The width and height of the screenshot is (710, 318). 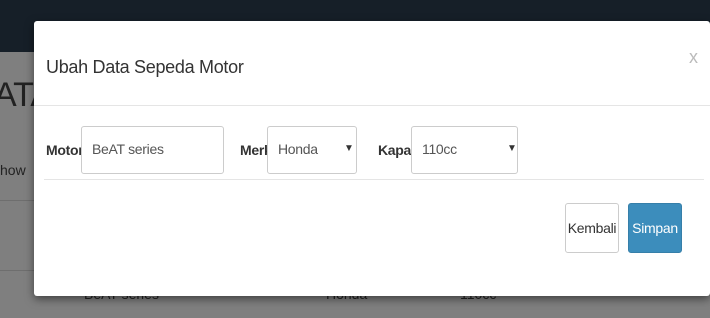 I want to click on close-icon: x, so click(x=693, y=57).